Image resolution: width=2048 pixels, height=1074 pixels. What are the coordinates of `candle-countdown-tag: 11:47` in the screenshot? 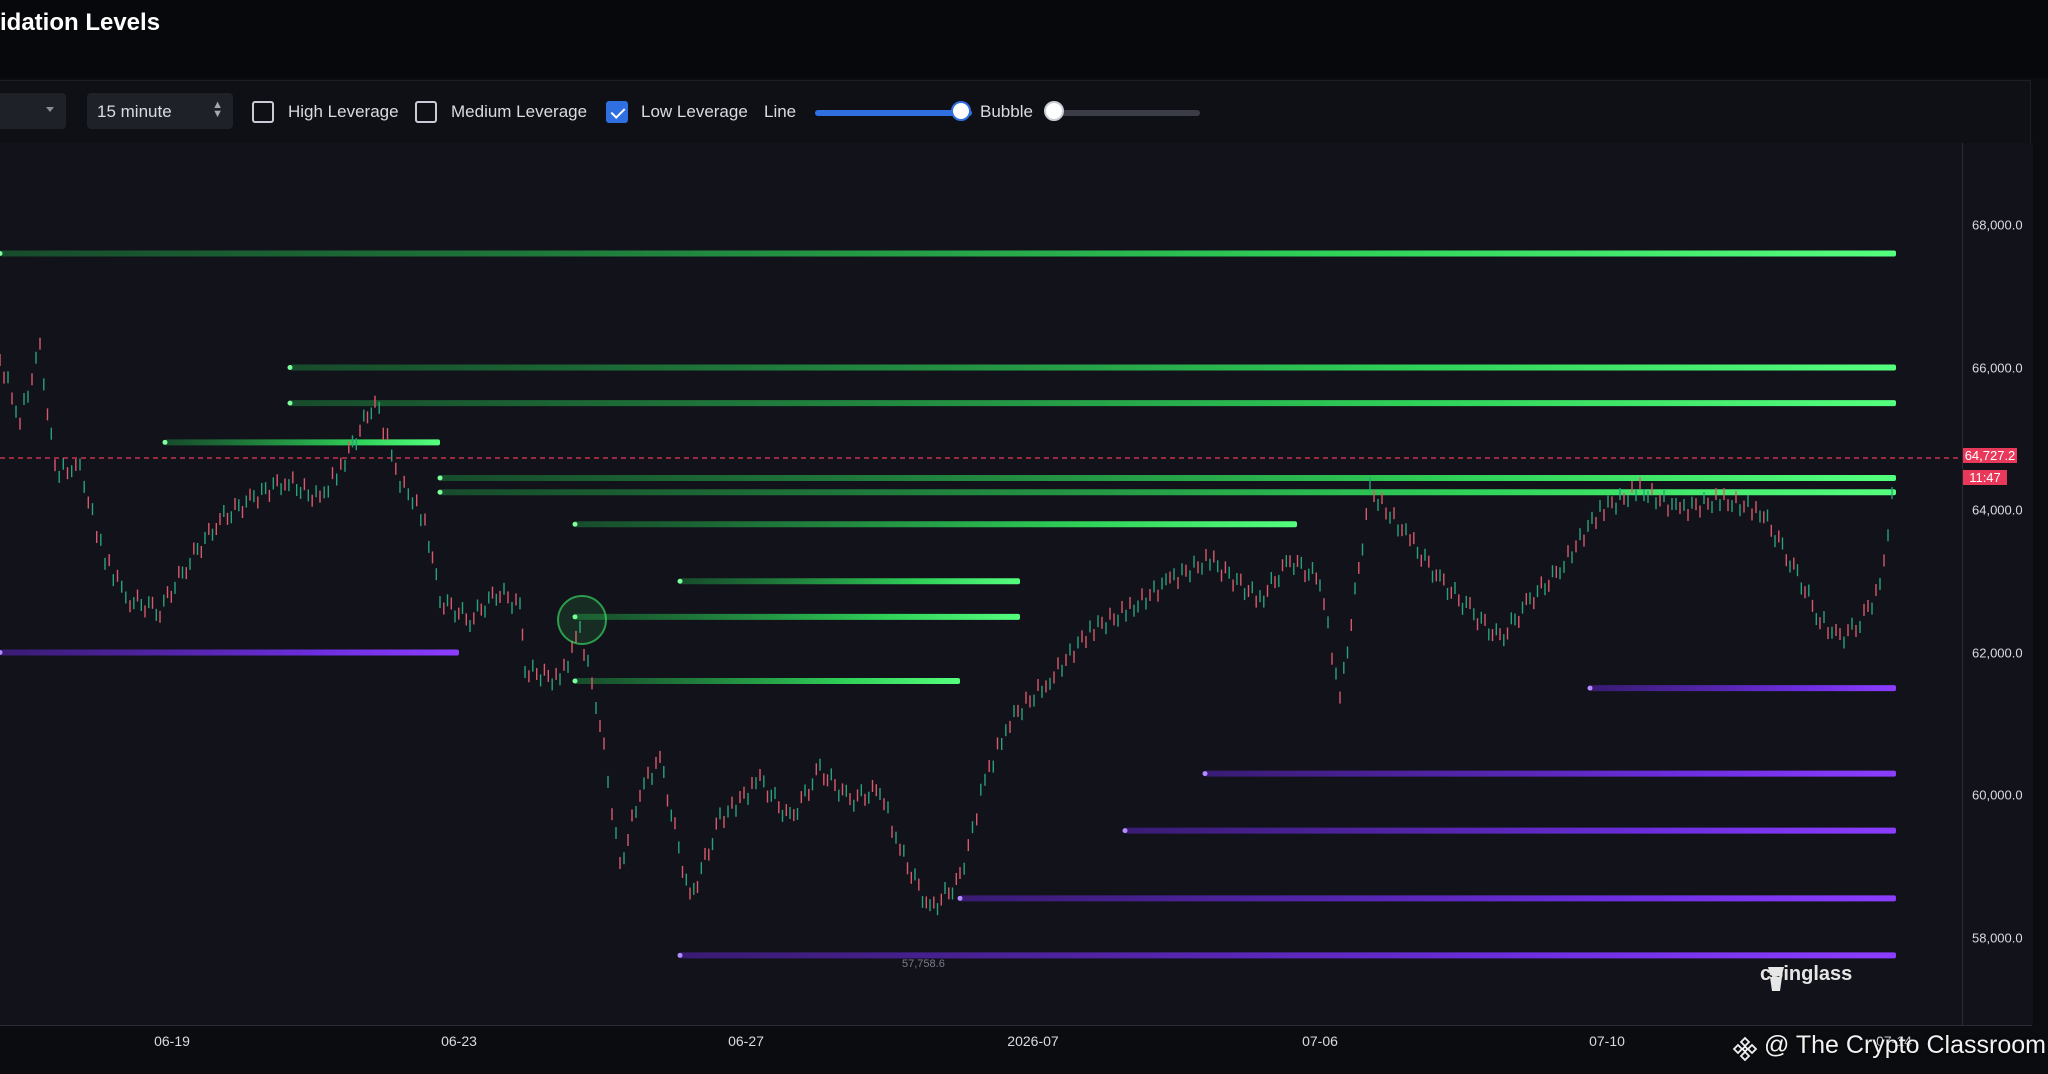 It's located at (1985, 477).